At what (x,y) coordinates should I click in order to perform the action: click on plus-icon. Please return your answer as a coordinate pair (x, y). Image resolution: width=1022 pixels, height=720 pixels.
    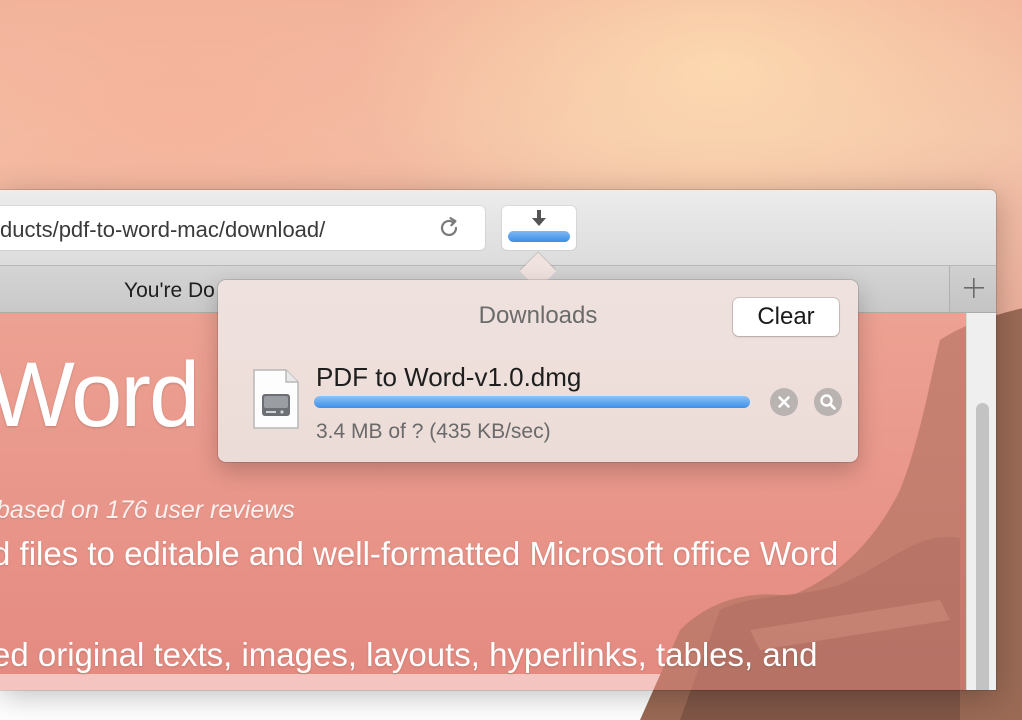
    Looking at the image, I should click on (974, 288).